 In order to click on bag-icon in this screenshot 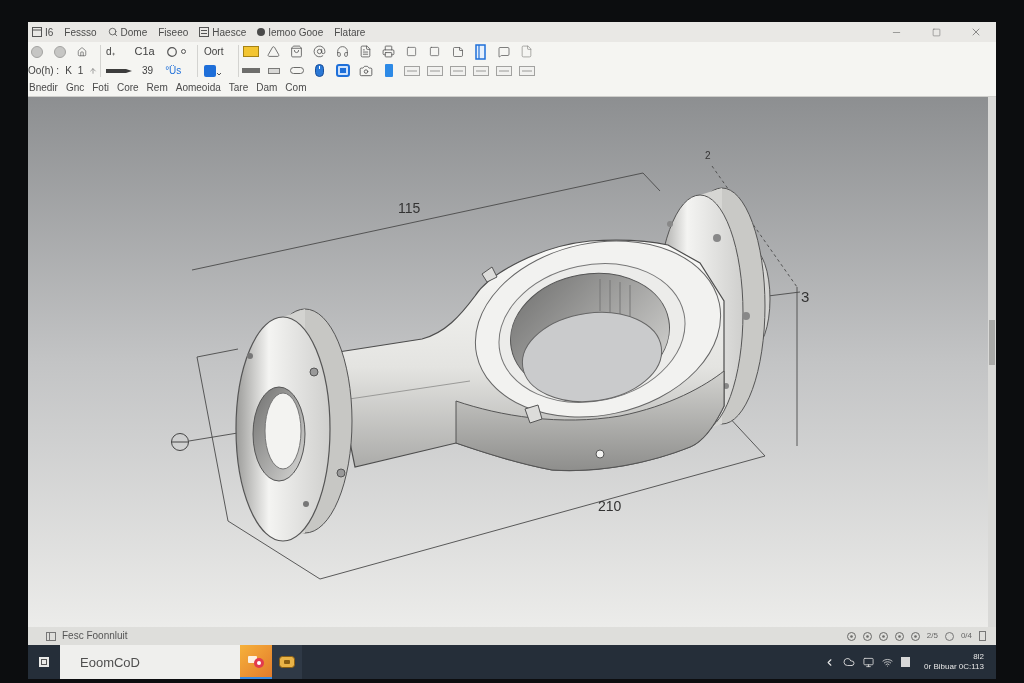, I will do `click(296, 51)`.